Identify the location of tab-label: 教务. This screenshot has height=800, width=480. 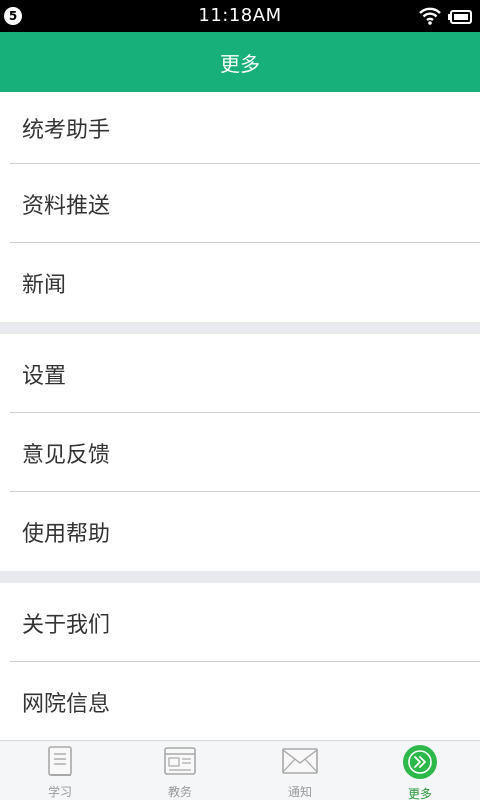
(179, 792).